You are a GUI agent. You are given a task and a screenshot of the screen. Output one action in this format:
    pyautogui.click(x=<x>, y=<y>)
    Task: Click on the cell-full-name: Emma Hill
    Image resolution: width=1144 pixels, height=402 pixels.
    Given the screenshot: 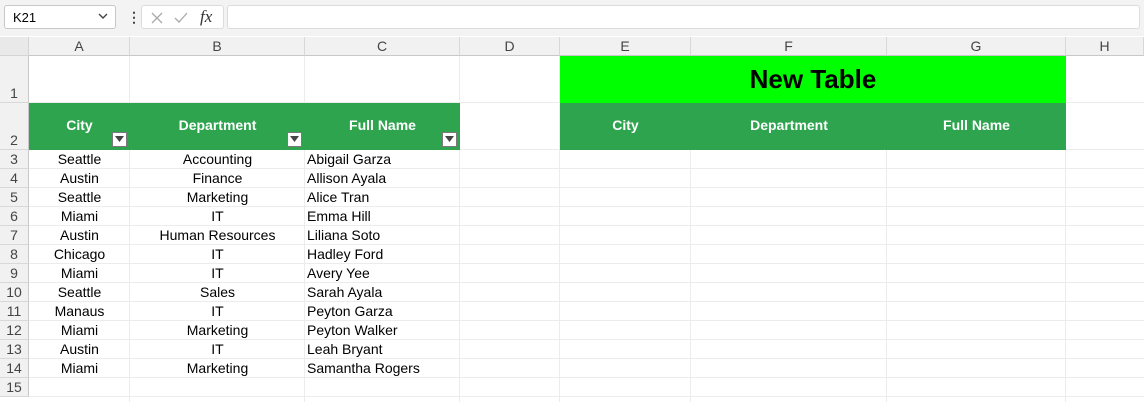 What is the action you would take?
    pyautogui.click(x=383, y=216)
    